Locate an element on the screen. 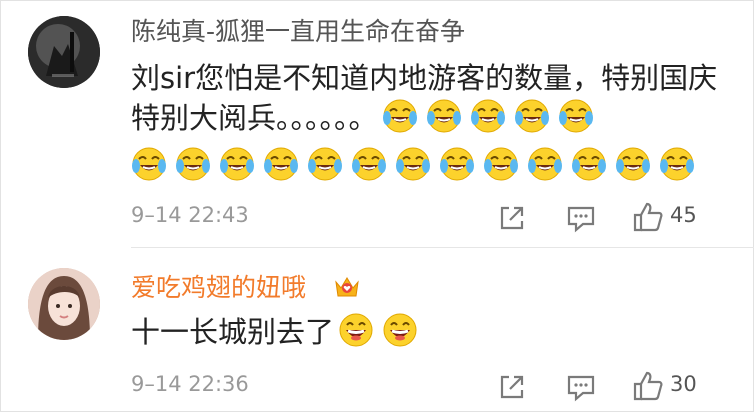 Image resolution: width=754 pixels, height=412 pixels. comment-actions: 45 is located at coordinates (624, 217).